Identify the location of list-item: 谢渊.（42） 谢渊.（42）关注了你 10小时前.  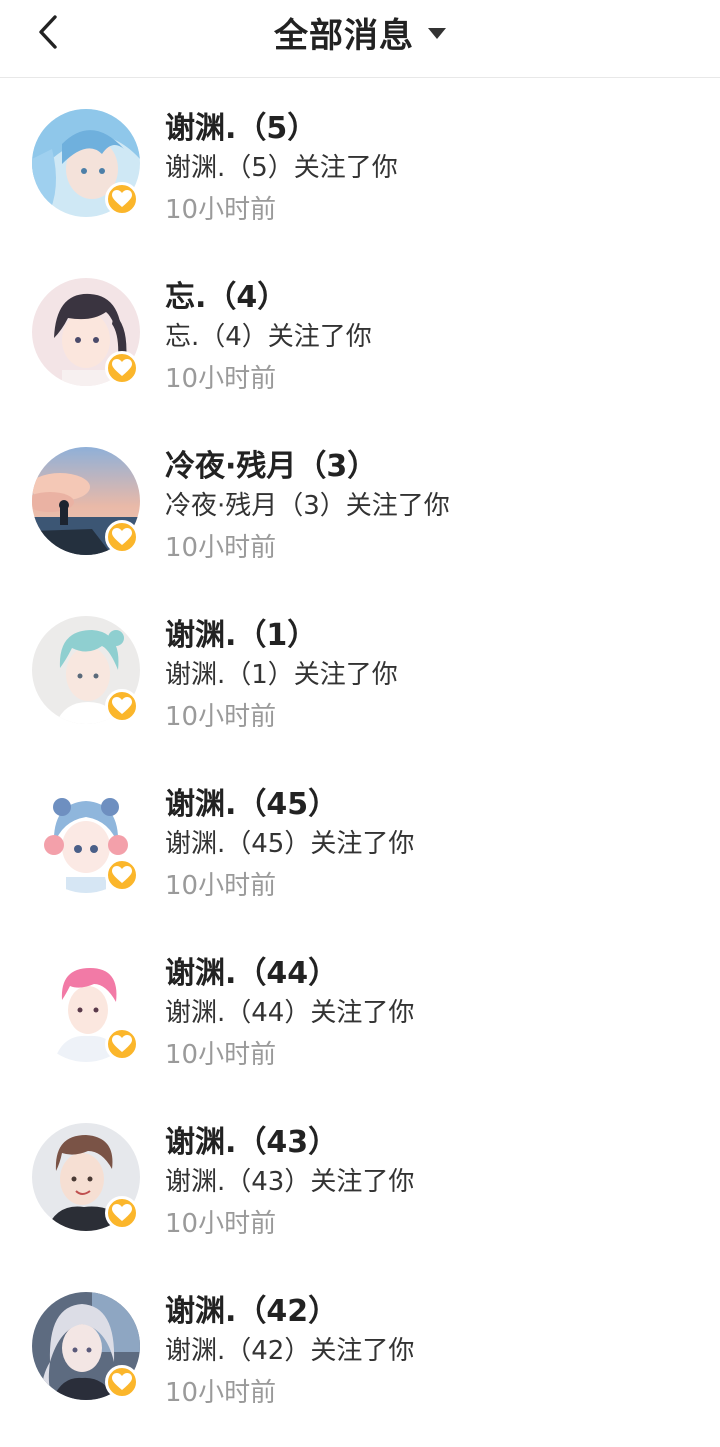
(360, 1346).